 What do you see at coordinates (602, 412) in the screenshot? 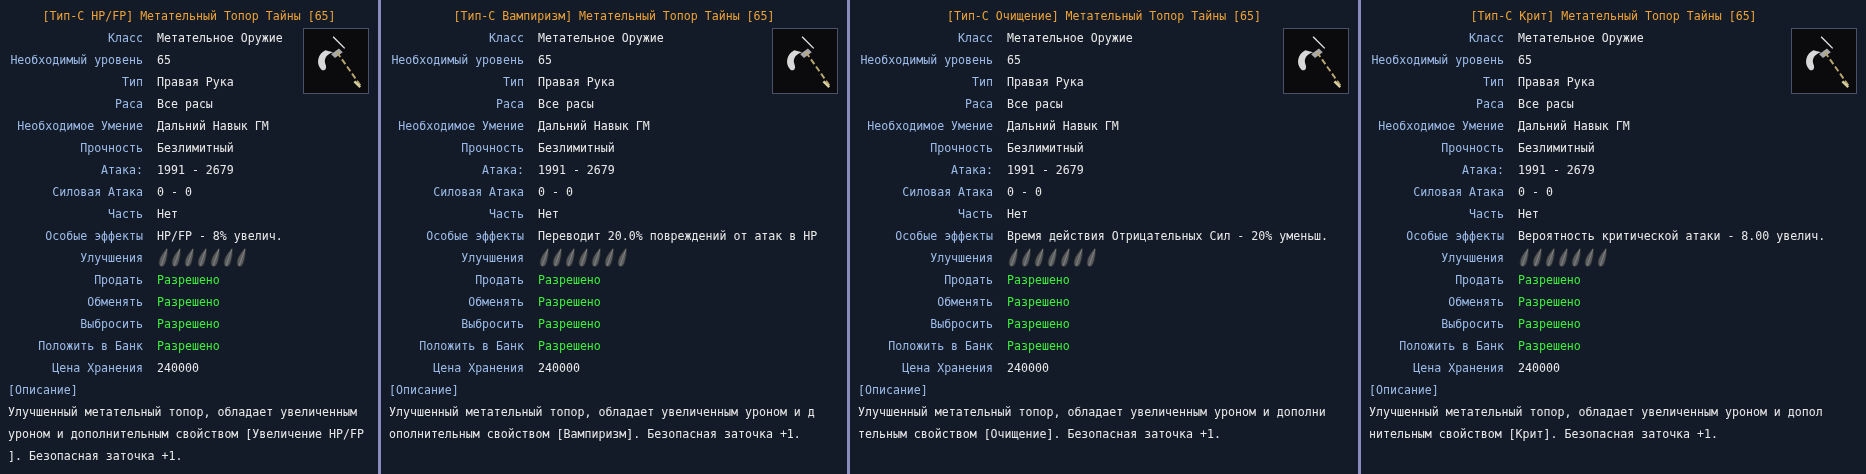
I see `description-text: Улучшенный метательный топор, обладает увеличенным уроном и д` at bounding box center [602, 412].